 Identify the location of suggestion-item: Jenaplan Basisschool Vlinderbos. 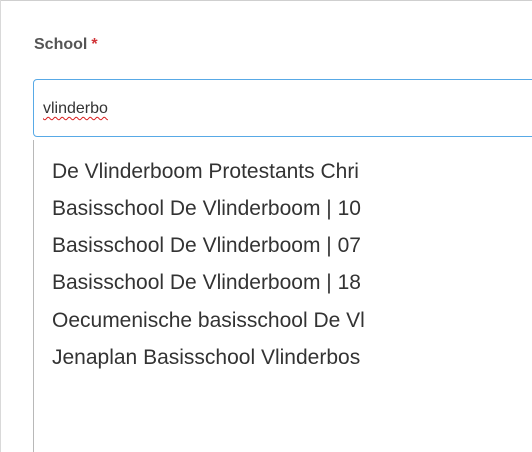
(292, 358).